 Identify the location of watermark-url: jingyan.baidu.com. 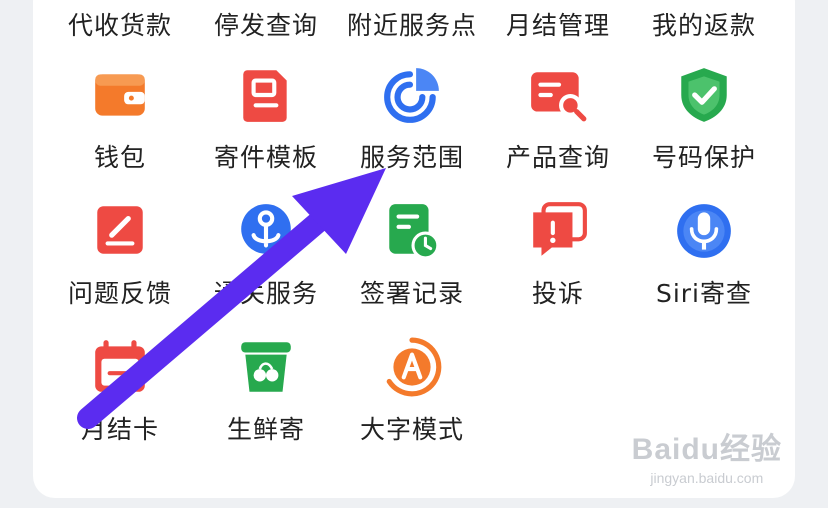
(707, 478).